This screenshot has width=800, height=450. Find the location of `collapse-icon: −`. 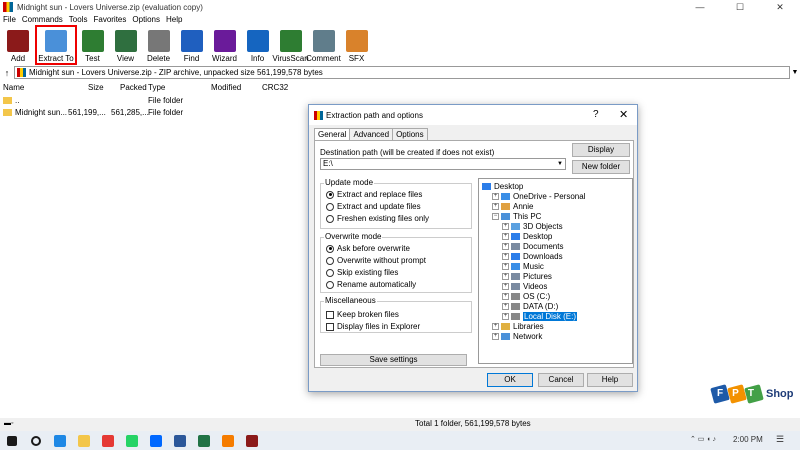

collapse-icon: − is located at coordinates (495, 216).